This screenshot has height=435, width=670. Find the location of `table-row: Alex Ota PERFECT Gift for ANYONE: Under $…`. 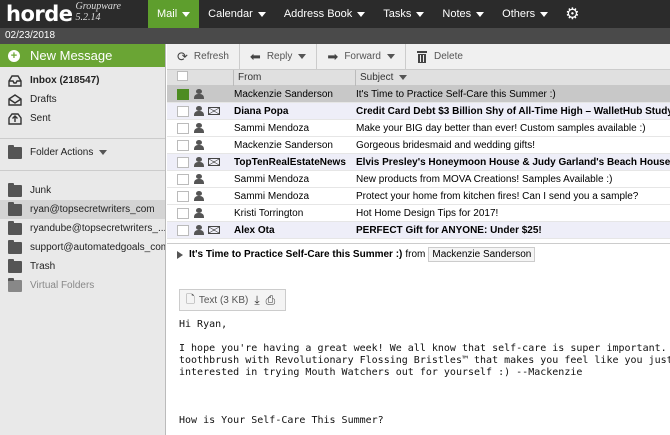

table-row: Alex Ota PERFECT Gift for ANYONE: Under $… is located at coordinates (418, 230).